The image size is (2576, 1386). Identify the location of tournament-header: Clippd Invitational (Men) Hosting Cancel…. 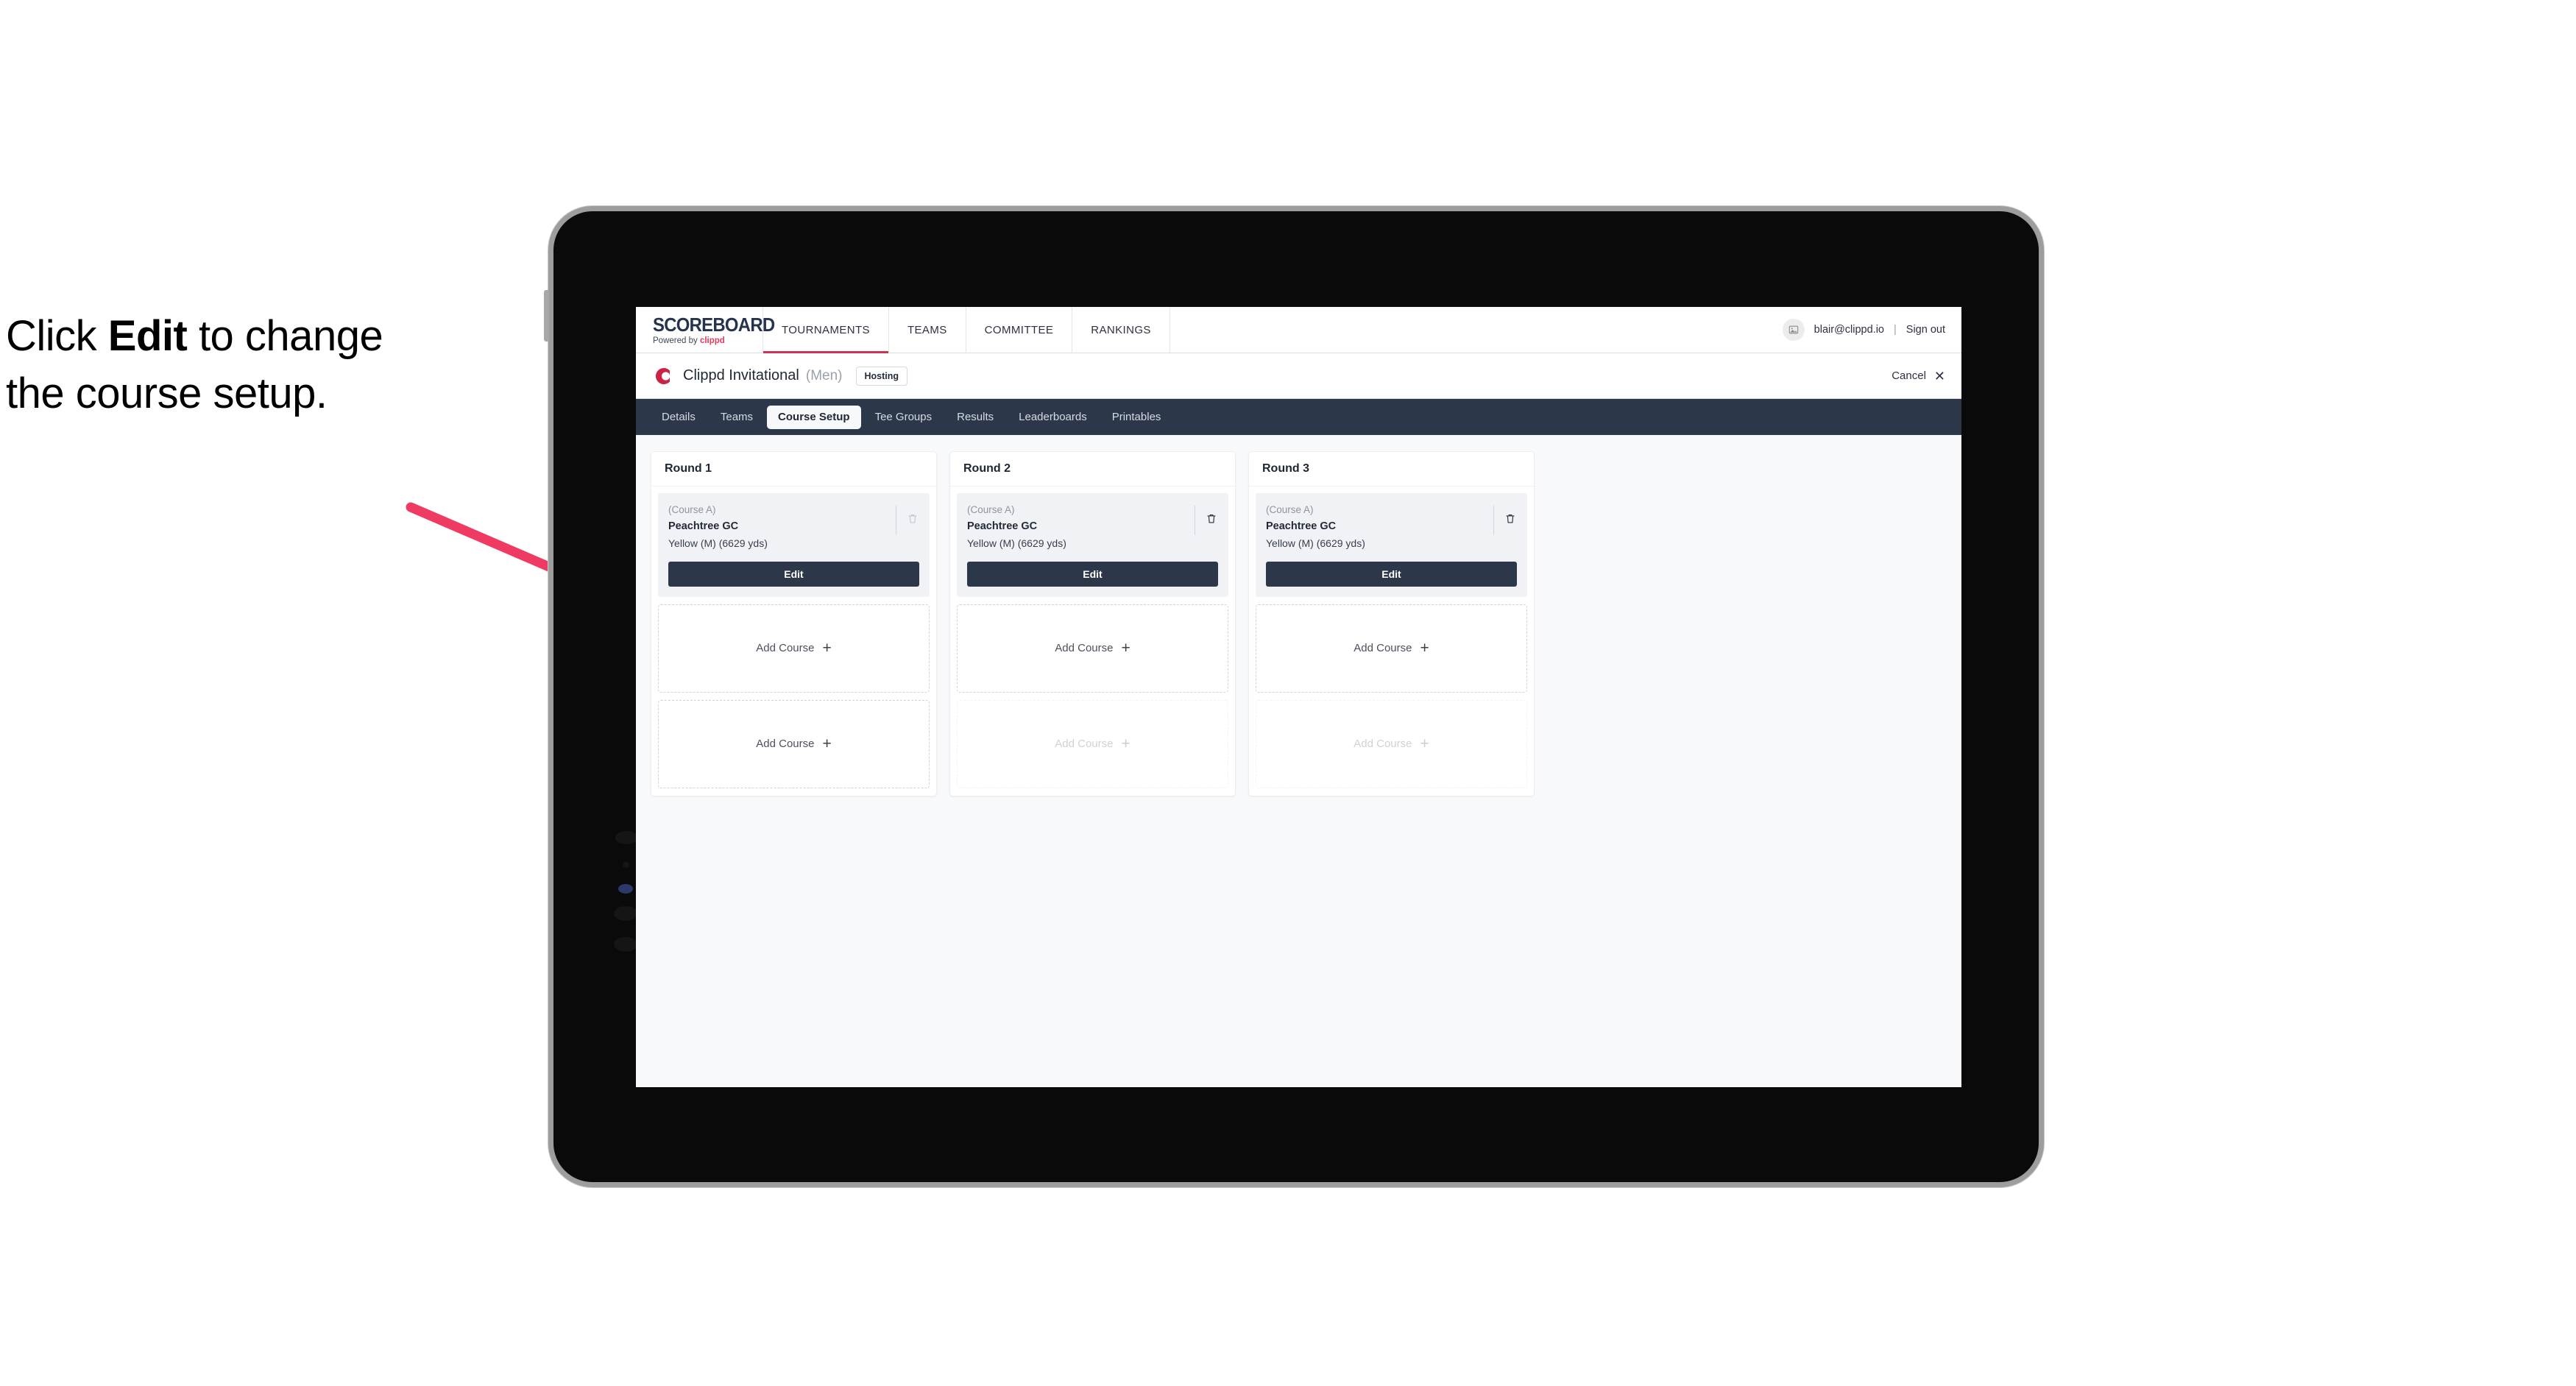
(1298, 376).